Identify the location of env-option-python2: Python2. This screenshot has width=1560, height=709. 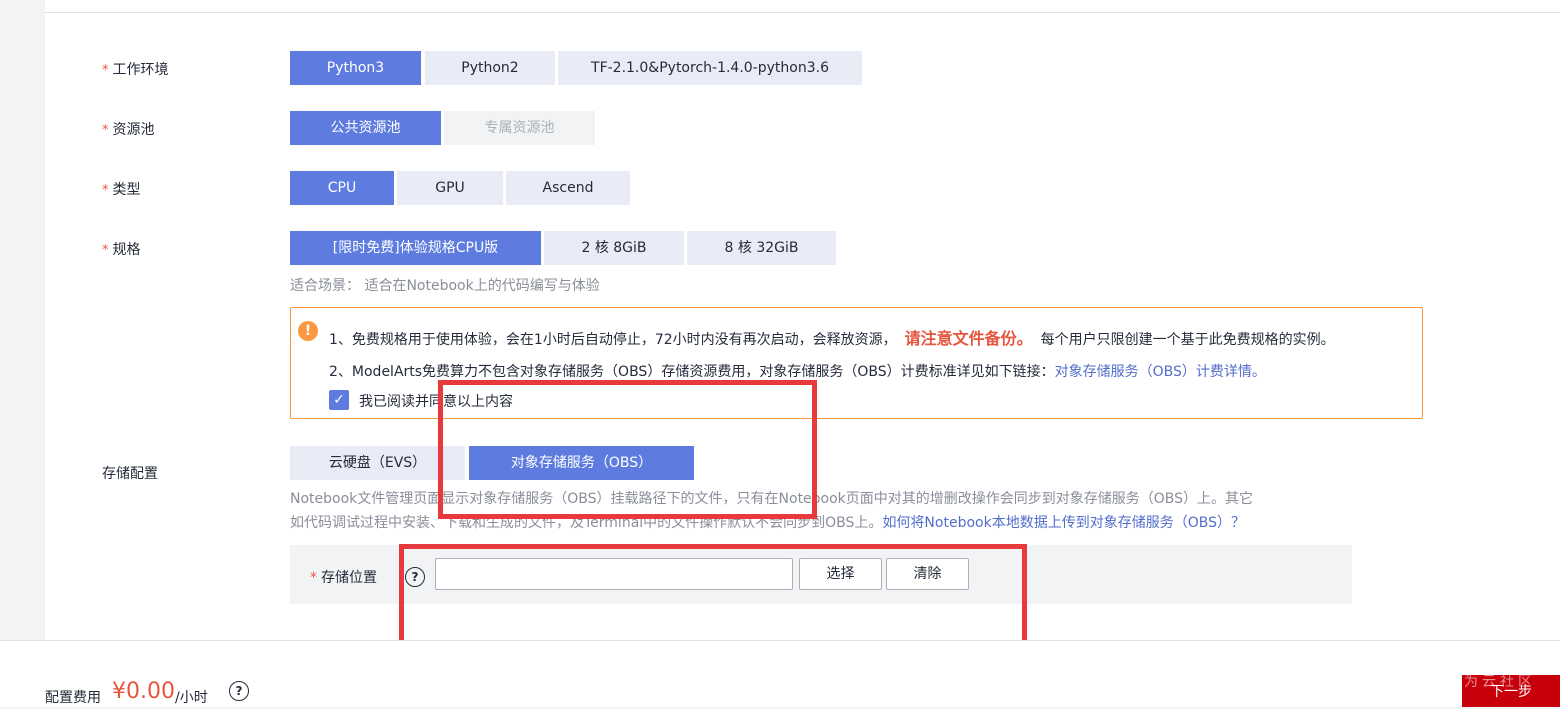
(490, 68).